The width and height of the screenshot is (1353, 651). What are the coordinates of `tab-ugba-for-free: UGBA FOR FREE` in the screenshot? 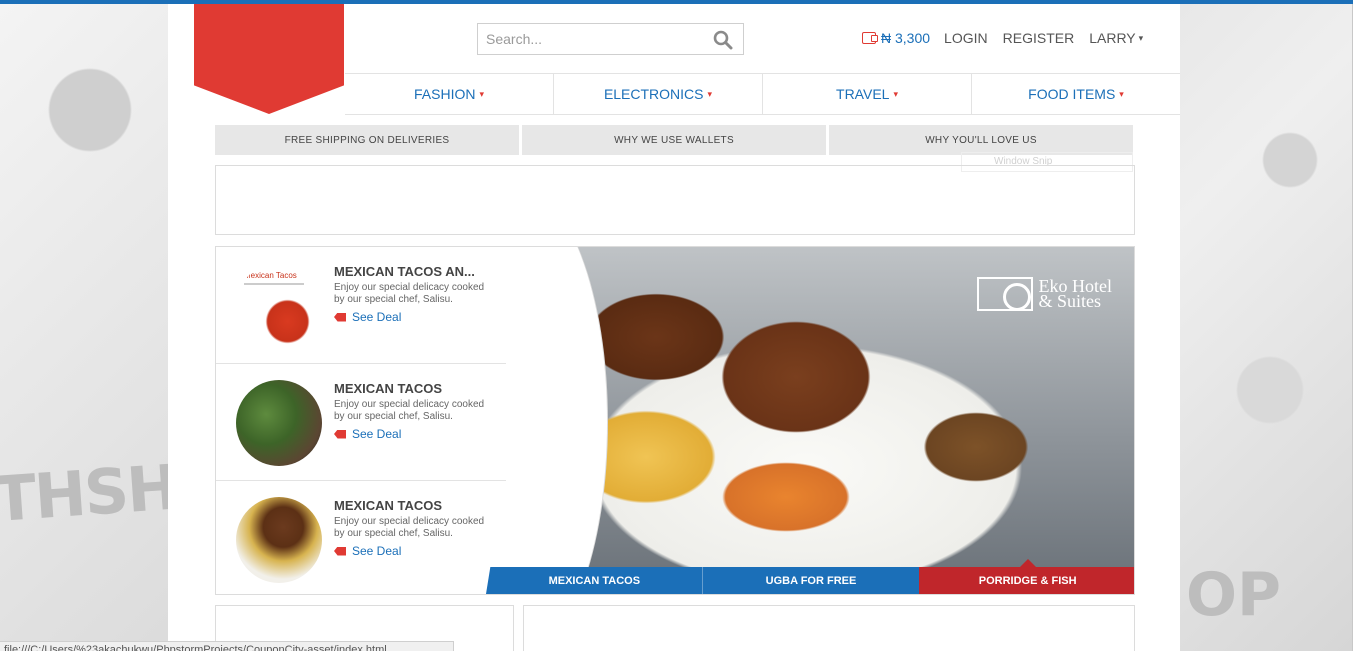 It's located at (811, 580).